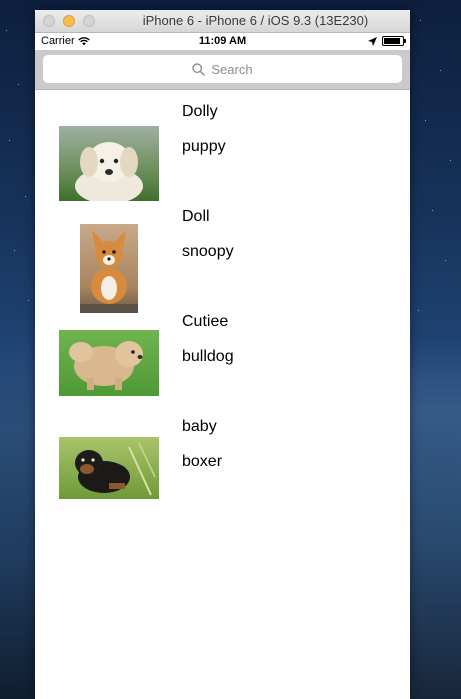  What do you see at coordinates (199, 69) in the screenshot?
I see `search-icon` at bounding box center [199, 69].